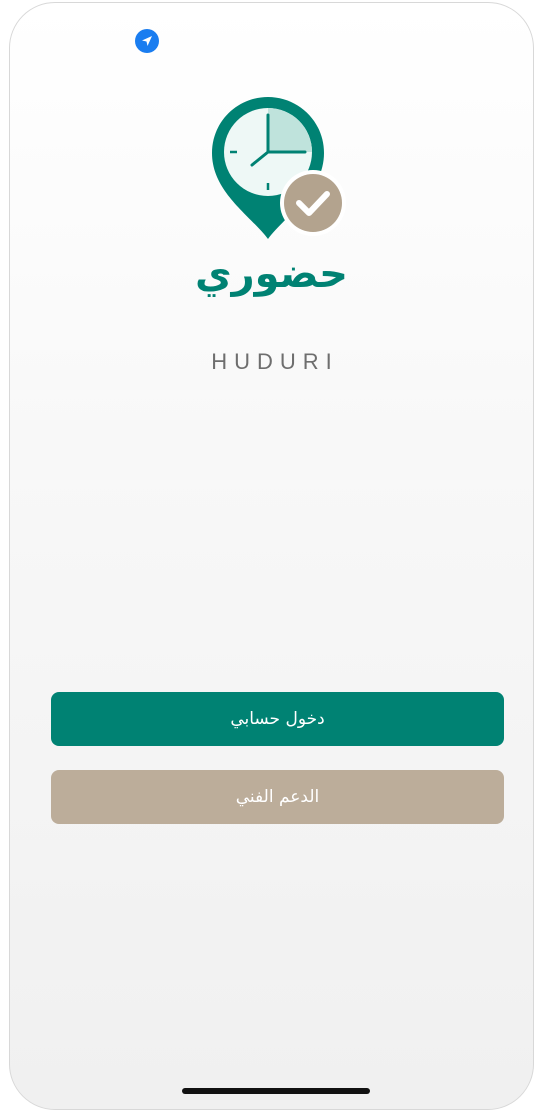 The image size is (537, 1113). What do you see at coordinates (147, 41) in the screenshot?
I see `location-arrow-icon` at bounding box center [147, 41].